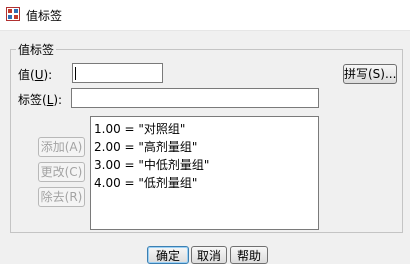  I want to click on cancel-button: 取消, so click(209, 255).